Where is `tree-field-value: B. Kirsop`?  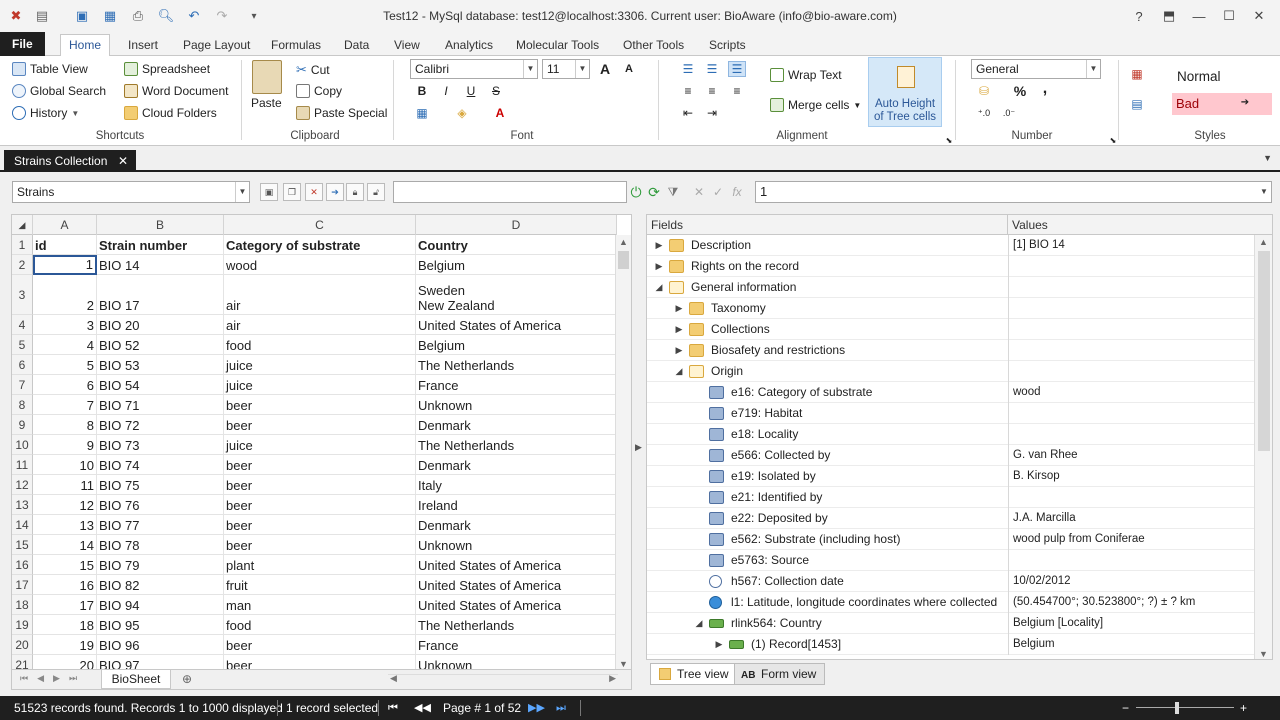 tree-field-value: B. Kirsop is located at coordinates (1131, 476).